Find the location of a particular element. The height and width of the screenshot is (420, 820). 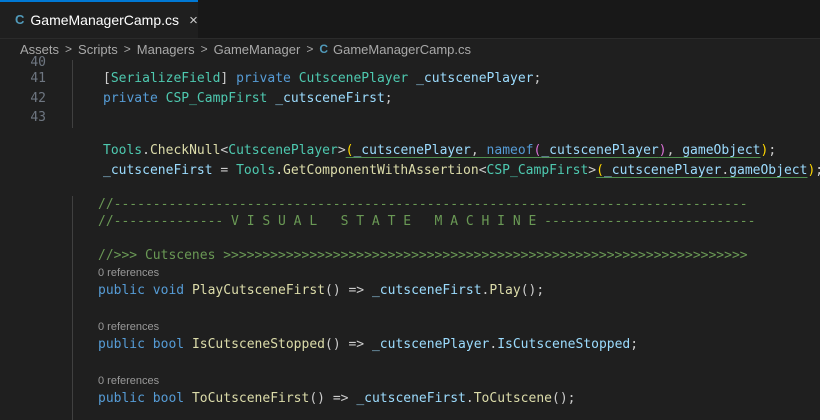

code-line: private CSP_CampFirst _cutsceneFirst; is located at coordinates (248, 98).